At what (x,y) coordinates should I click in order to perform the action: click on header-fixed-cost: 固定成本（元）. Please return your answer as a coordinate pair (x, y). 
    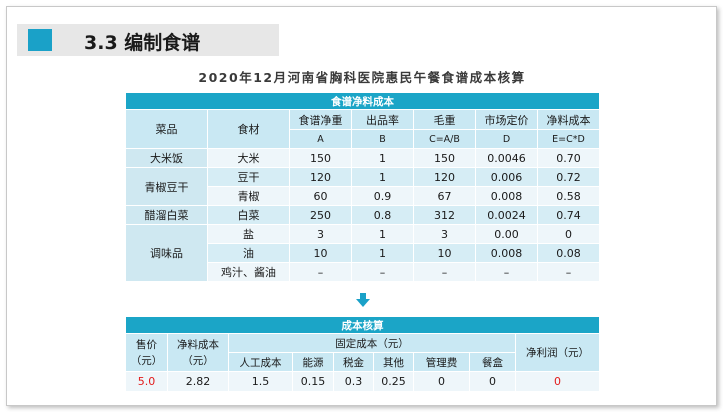
    Looking at the image, I should click on (372, 343).